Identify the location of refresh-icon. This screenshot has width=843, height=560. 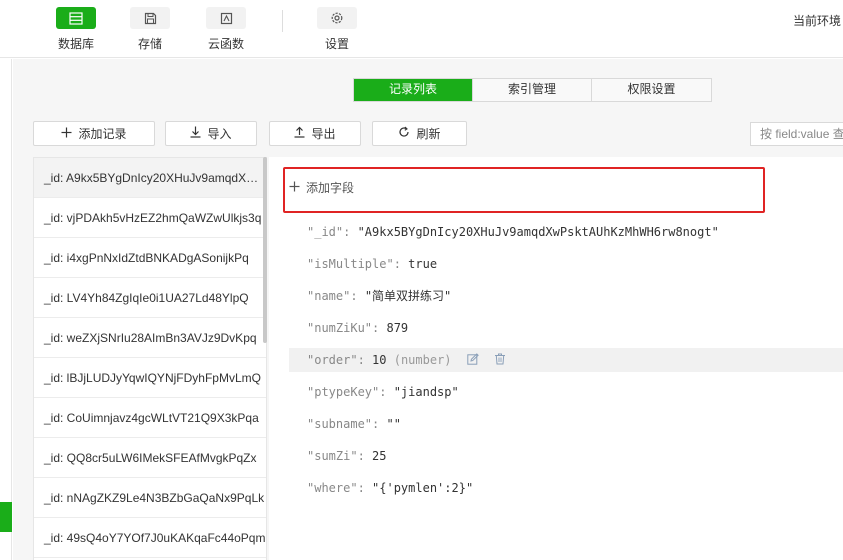
(404, 133).